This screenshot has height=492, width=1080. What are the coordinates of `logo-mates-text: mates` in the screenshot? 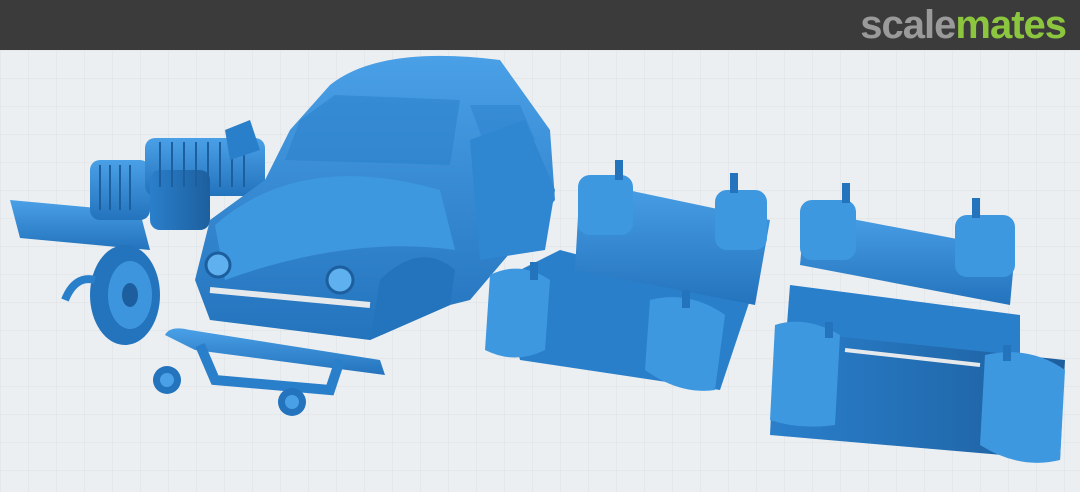 It's located at (1011, 25).